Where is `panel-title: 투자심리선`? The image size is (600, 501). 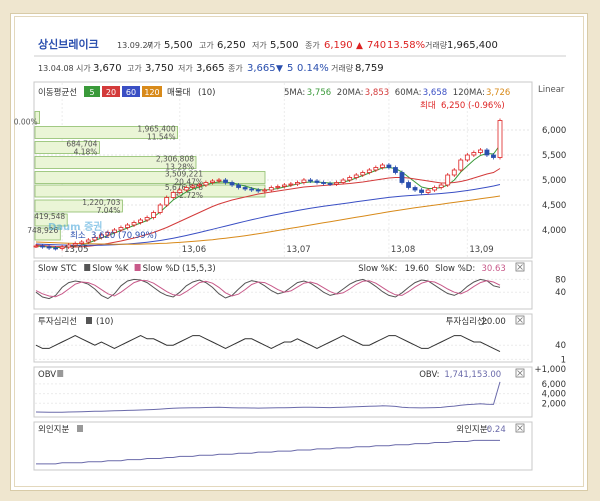 panel-title: 투자심리선 is located at coordinates (57, 321).